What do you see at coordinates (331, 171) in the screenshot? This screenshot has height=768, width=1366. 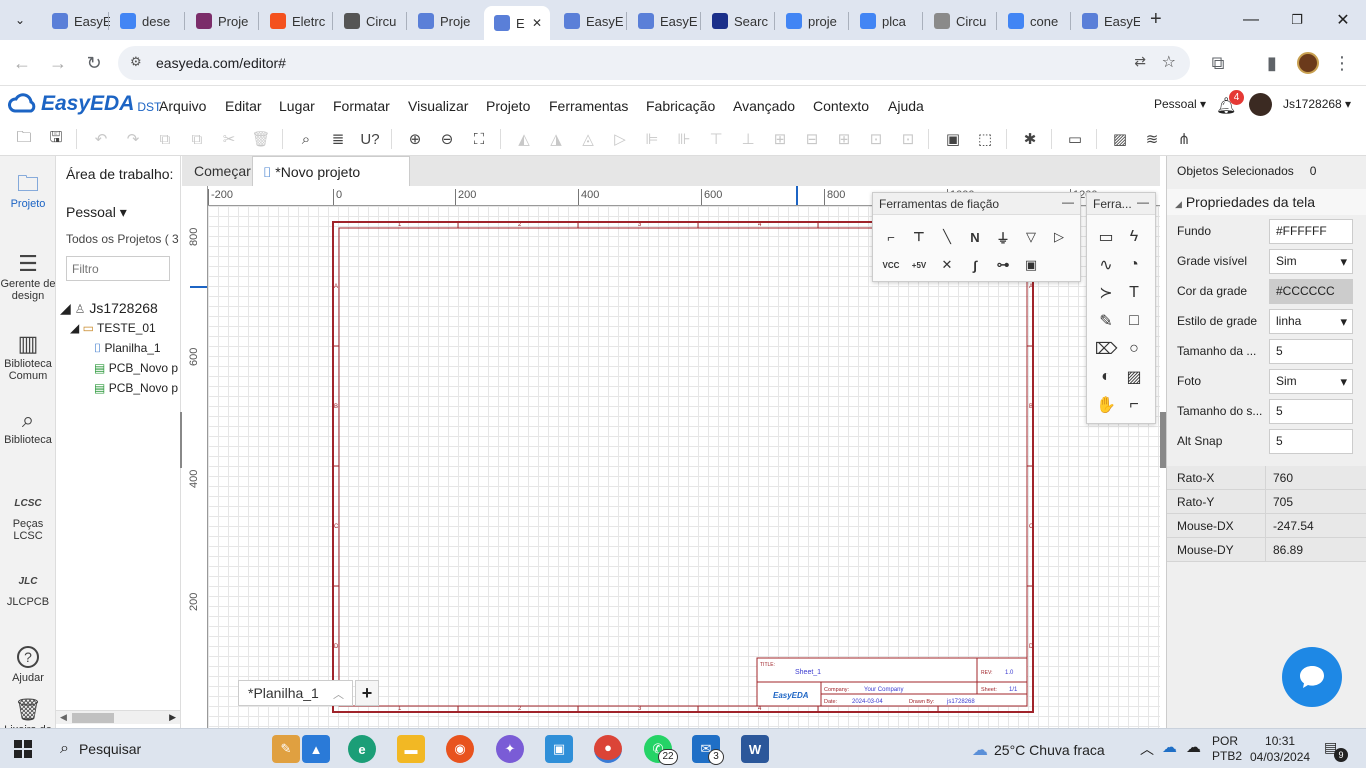 I see `tab-new-project: ⌷ *Novo projeto` at bounding box center [331, 171].